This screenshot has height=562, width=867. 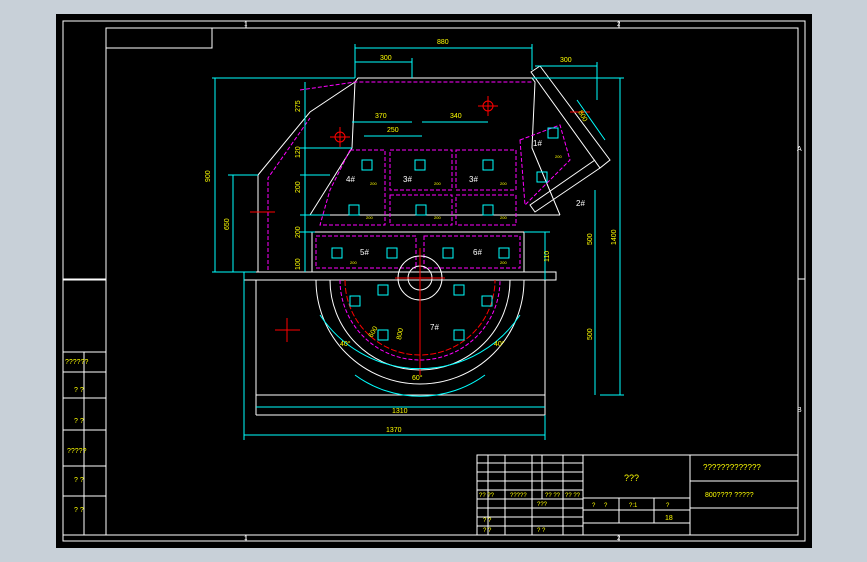 I want to click on part-label-2: 2#, so click(x=580, y=203).